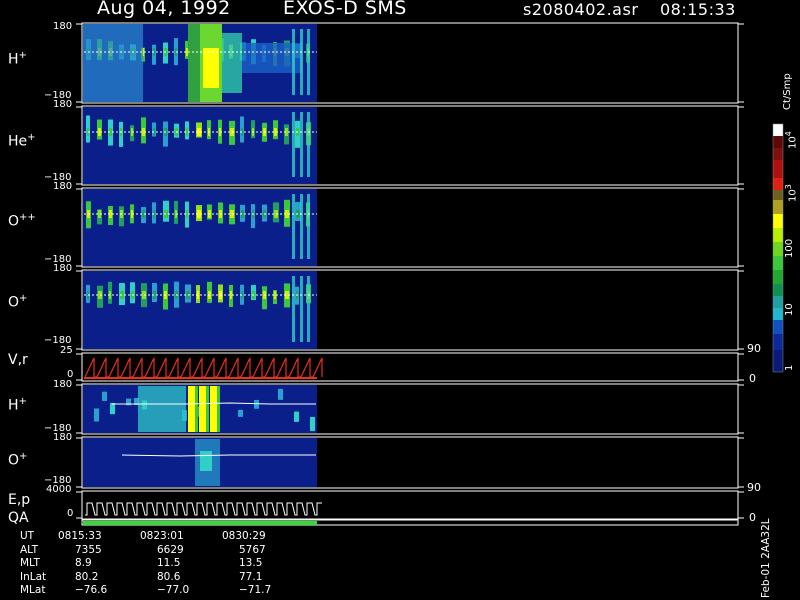 This screenshot has width=800, height=600. Describe the element at coordinates (145, 591) in the screenshot. I see `orbit-info-row: MLat −76.6 −77.0 −71.7` at that location.